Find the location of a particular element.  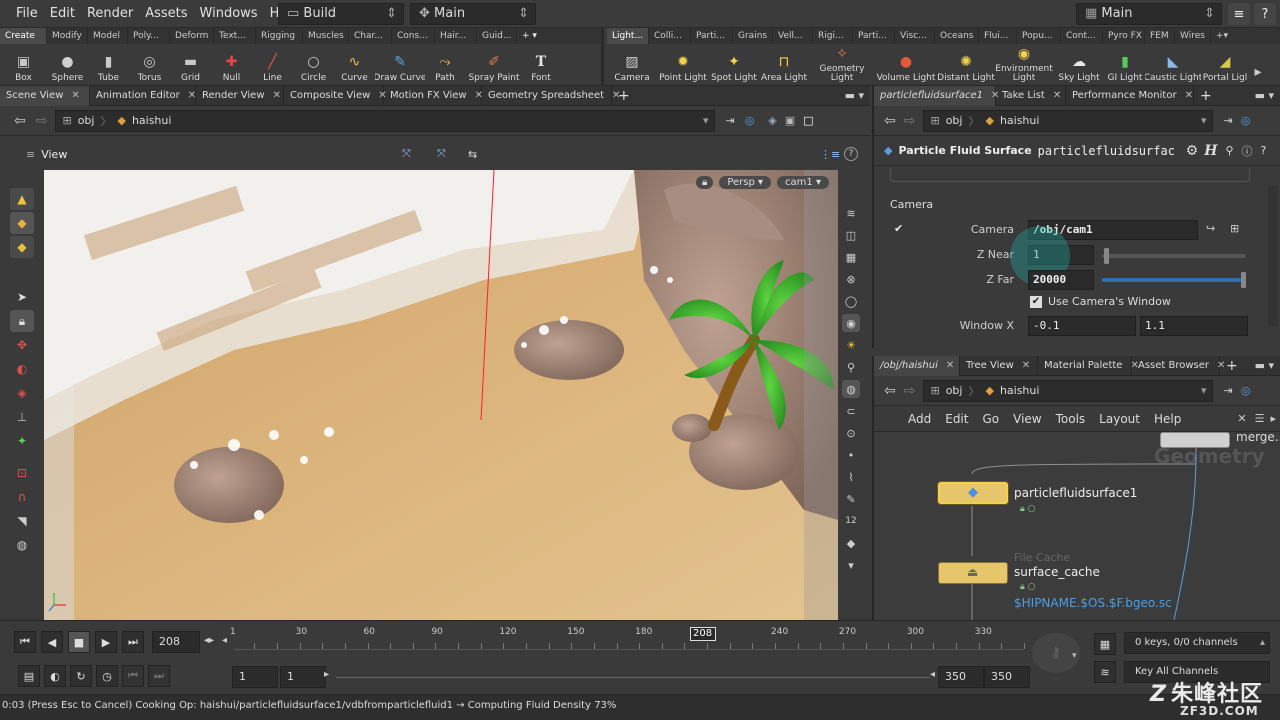

select-geometry-icon: ▲ is located at coordinates (22, 199).